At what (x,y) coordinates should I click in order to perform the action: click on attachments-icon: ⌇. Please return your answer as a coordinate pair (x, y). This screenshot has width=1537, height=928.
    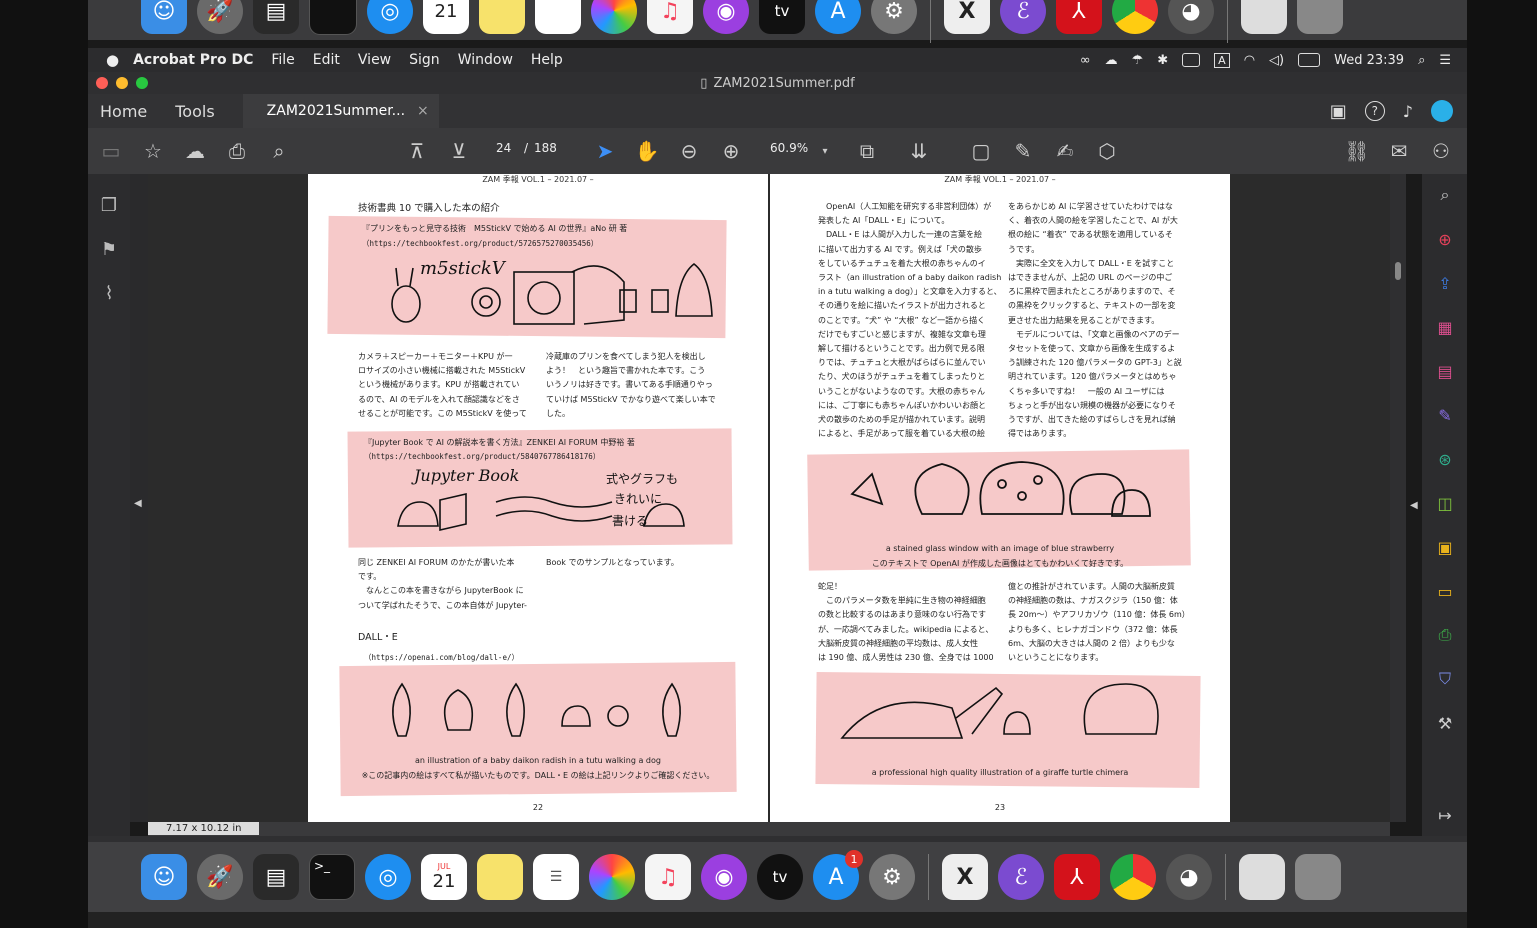
    Looking at the image, I should click on (109, 293).